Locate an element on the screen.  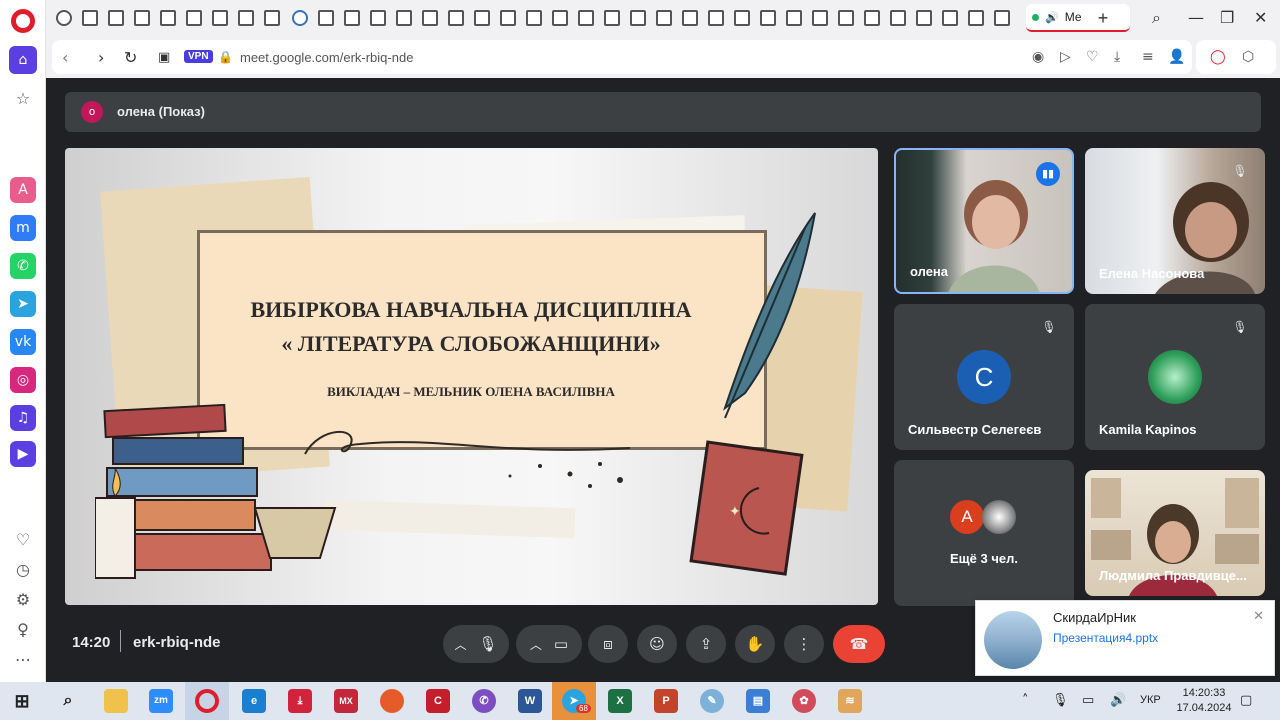
present-button: ⇪ is located at coordinates (706, 644).